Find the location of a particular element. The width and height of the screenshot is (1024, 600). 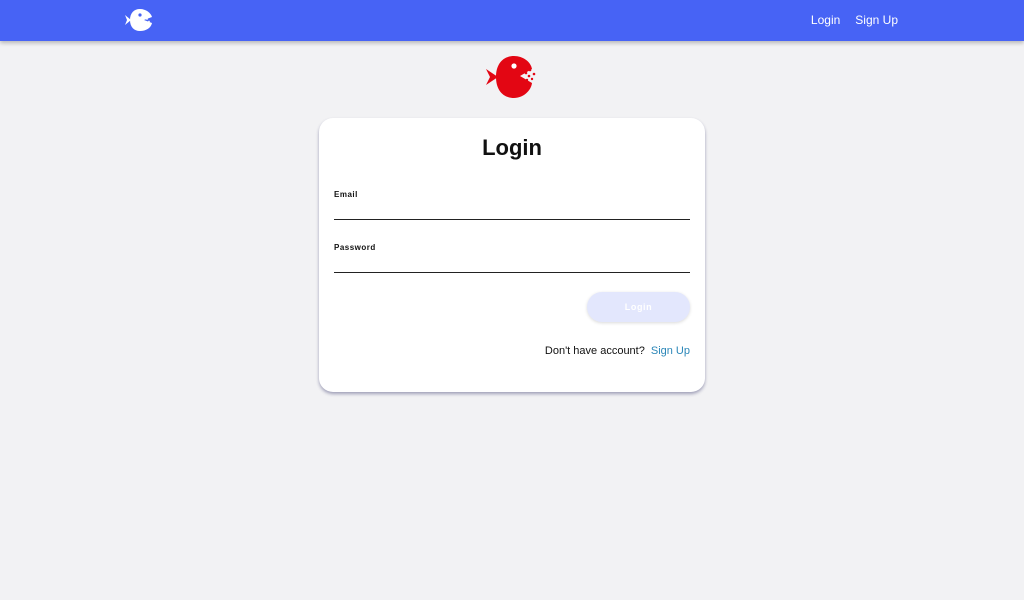

password-label: Password is located at coordinates (355, 247).